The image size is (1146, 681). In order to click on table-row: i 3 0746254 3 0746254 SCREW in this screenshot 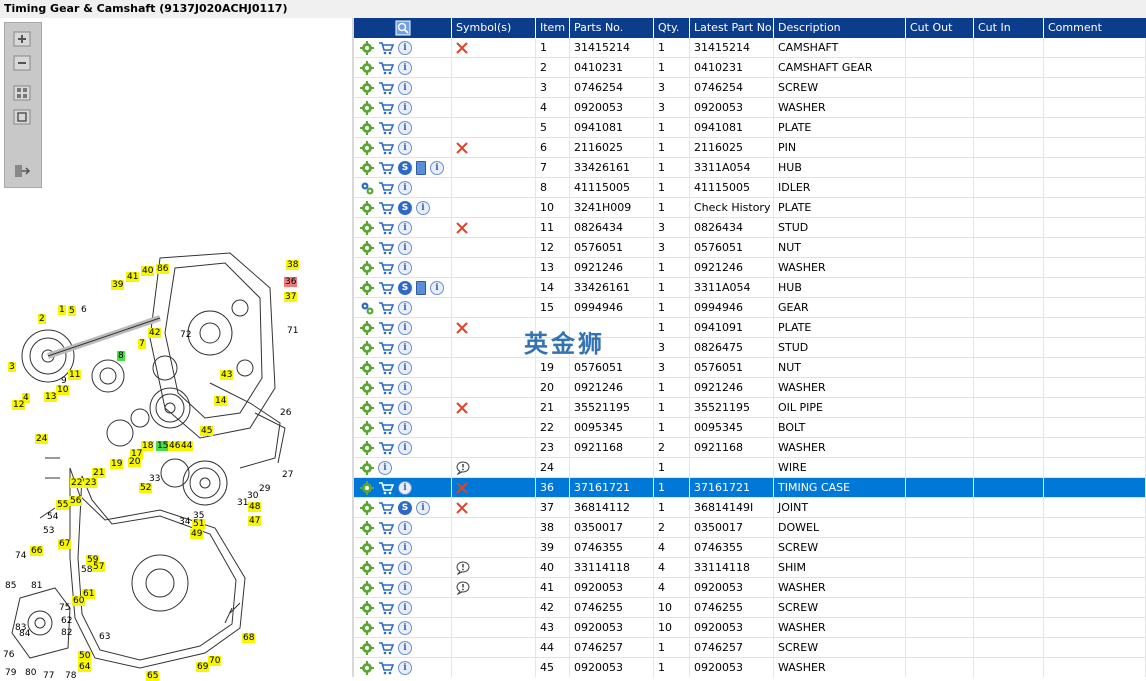, I will do `click(750, 88)`.